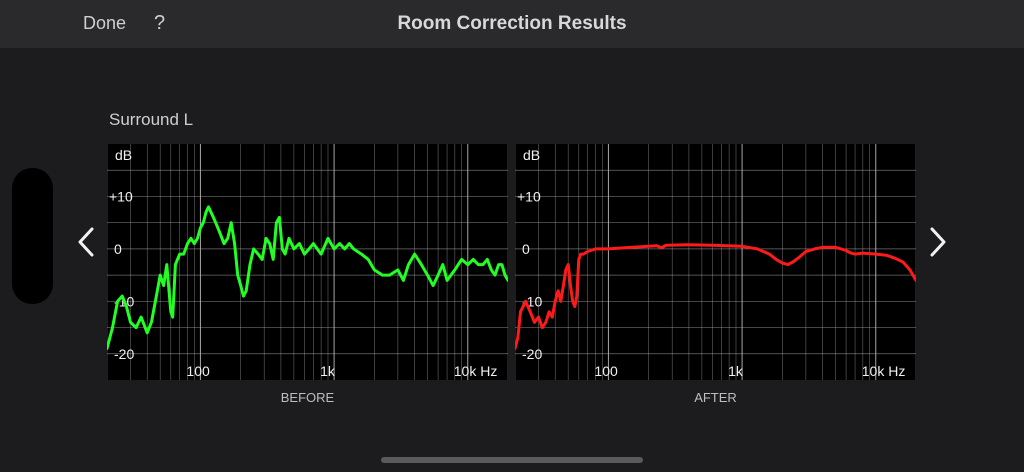 Image resolution: width=1024 pixels, height=472 pixels. Describe the element at coordinates (307, 397) in the screenshot. I see `before-caption: BEFORE` at that location.